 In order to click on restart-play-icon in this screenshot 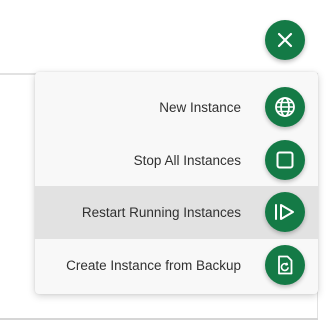, I will do `click(285, 212)`.